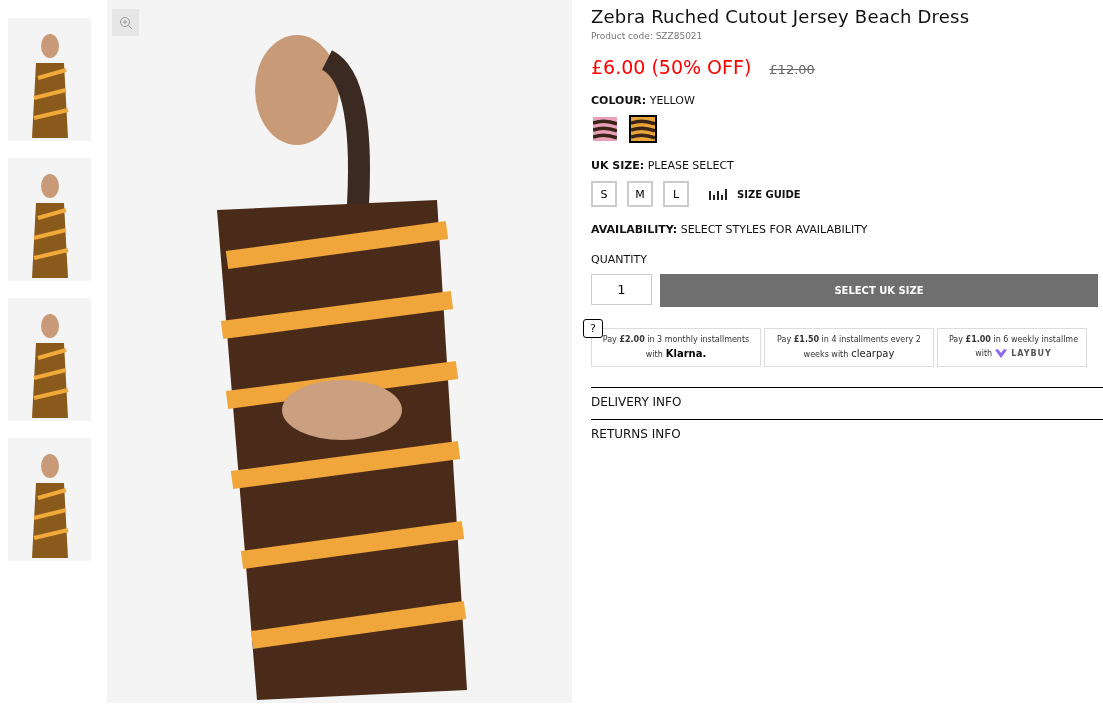  What do you see at coordinates (879, 290) in the screenshot?
I see `select-size-button: SELECT UK SIZE` at bounding box center [879, 290].